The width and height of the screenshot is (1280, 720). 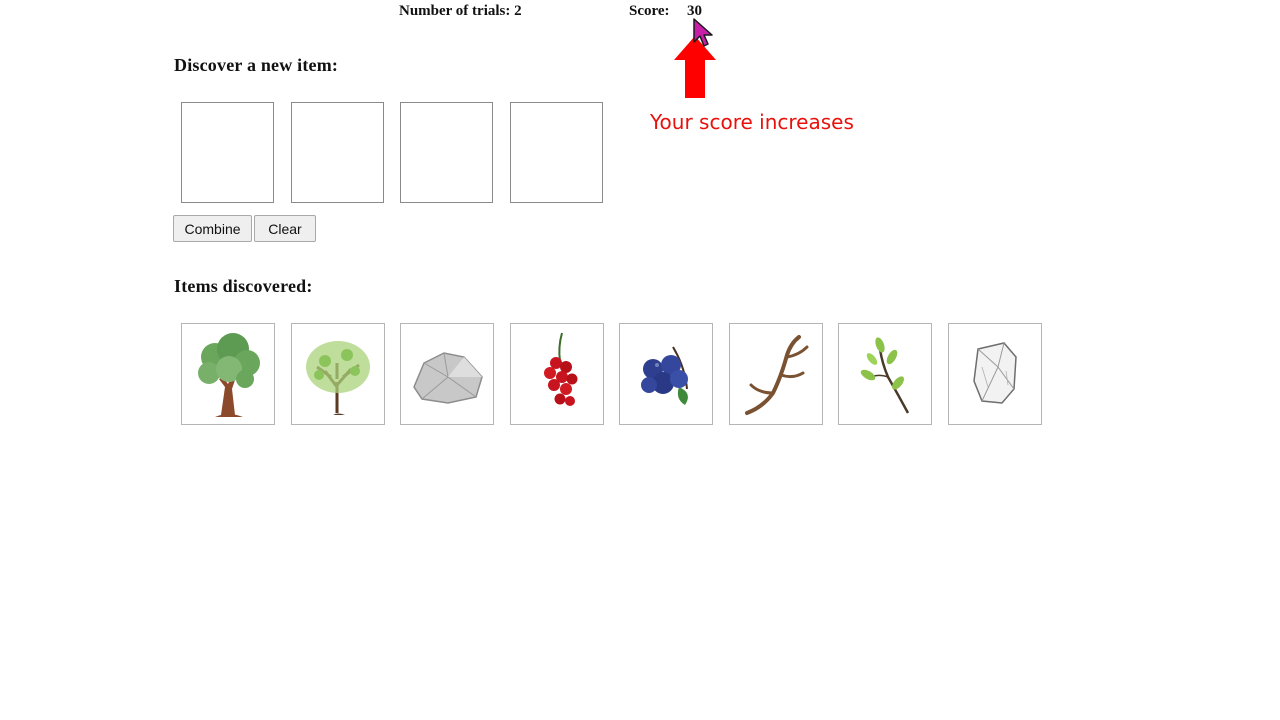 I want to click on young-tree-icon, so click(x=338, y=378).